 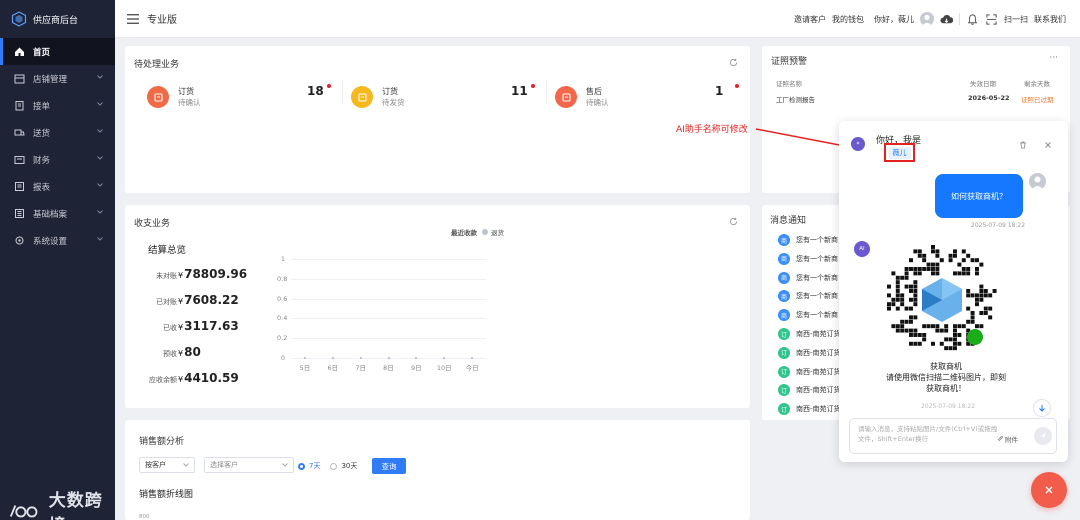 What do you see at coordinates (712, 130) in the screenshot?
I see `annotation-text: AI助手名称可修改` at bounding box center [712, 130].